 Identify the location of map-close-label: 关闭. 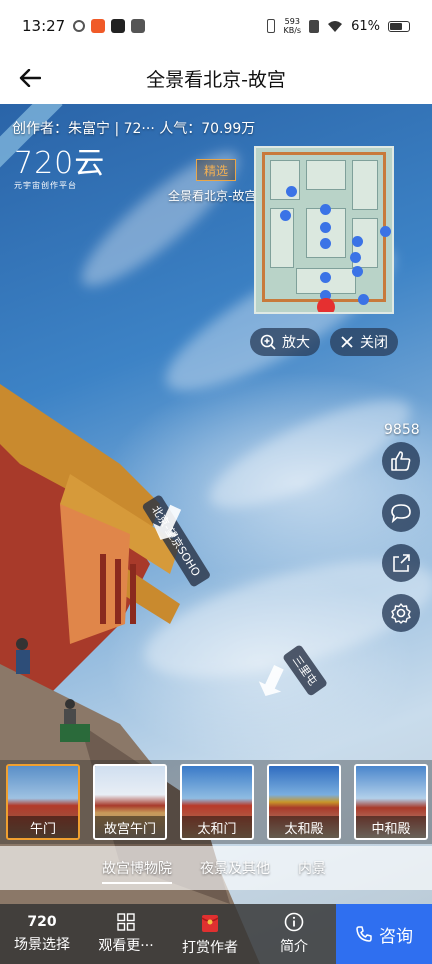
(374, 343).